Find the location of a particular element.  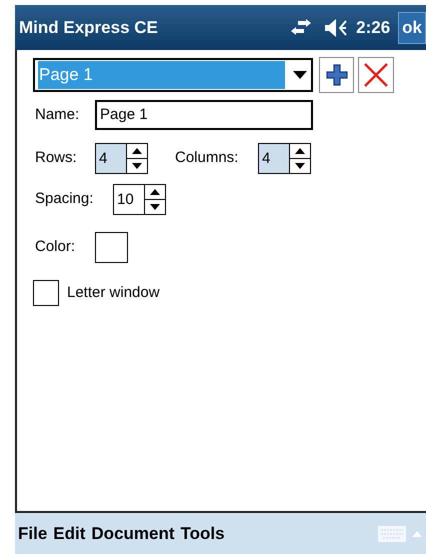

spinner-label: Rows: is located at coordinates (56, 158).